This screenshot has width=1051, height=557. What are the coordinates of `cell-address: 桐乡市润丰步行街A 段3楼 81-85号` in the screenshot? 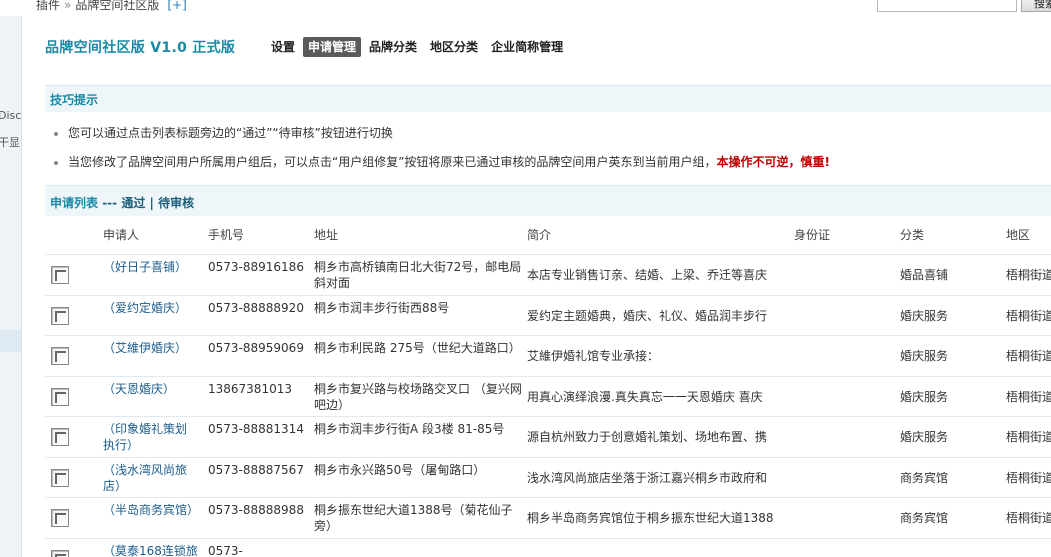 It's located at (409, 429).